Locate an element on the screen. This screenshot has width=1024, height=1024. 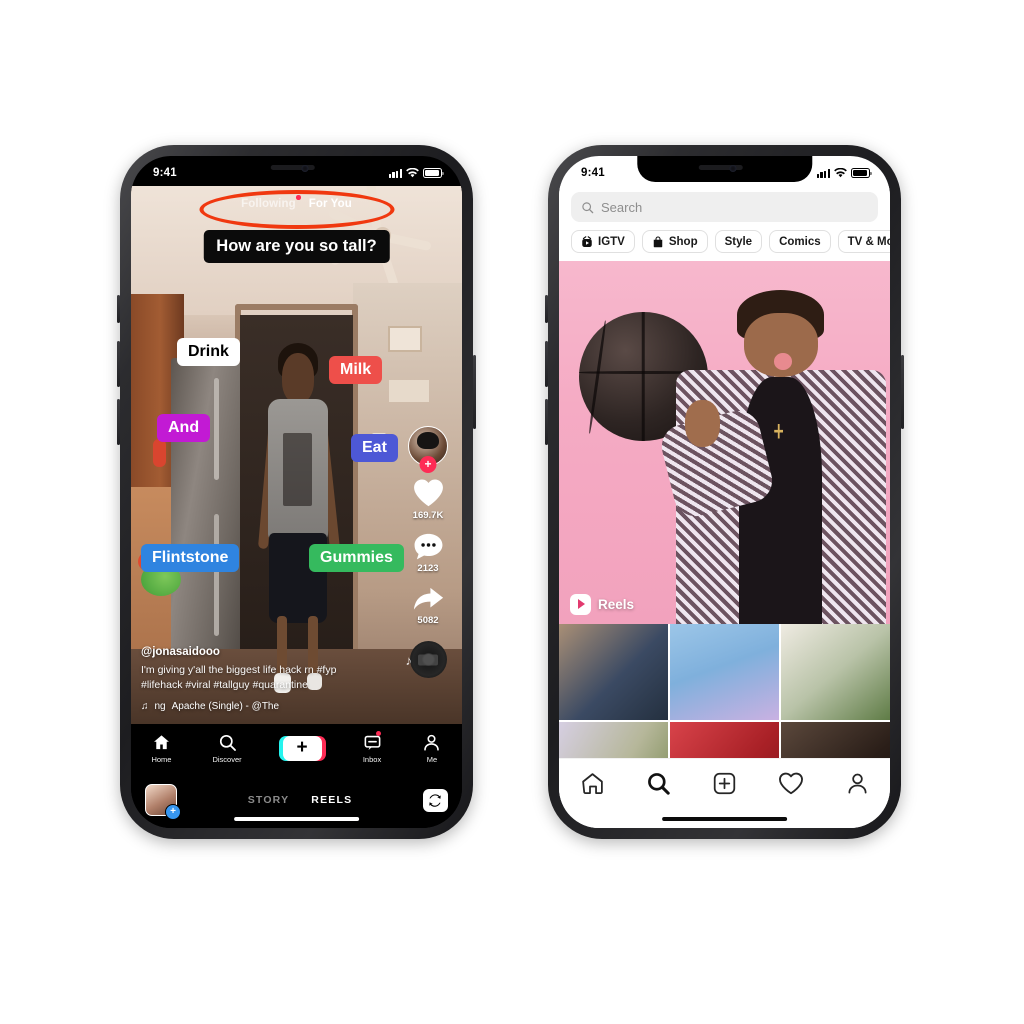
explore-header: Search IGTV Shop Style Comics TV & M is located at coordinates (724, 223).